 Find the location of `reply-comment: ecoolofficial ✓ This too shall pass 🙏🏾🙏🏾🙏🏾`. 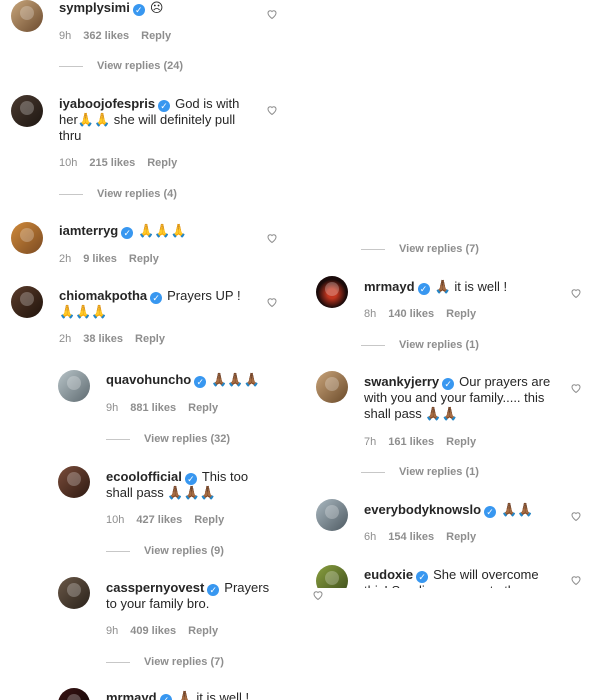

reply-comment: ecoolofficial ✓ This too shall pass 🙏🏾🙏🏾🙏🏾 is located at coordinates (191, 485).